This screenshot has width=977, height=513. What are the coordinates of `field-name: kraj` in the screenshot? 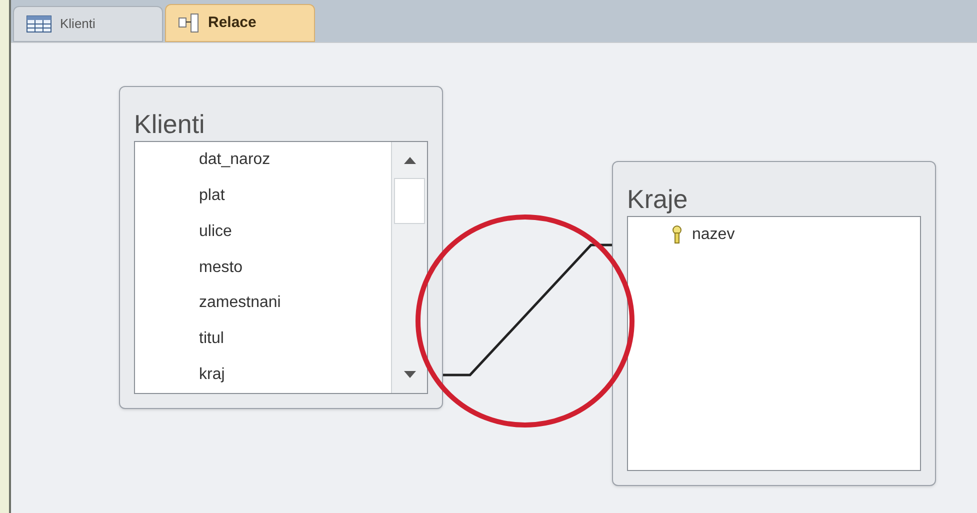 It's located at (212, 375).